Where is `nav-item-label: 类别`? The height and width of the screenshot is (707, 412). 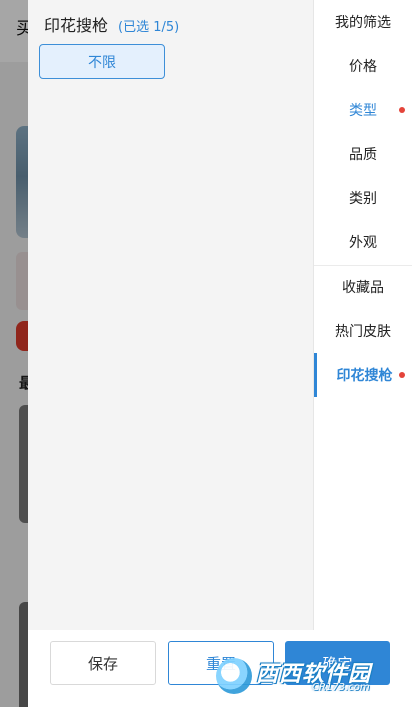 nav-item-label: 类别 is located at coordinates (363, 199).